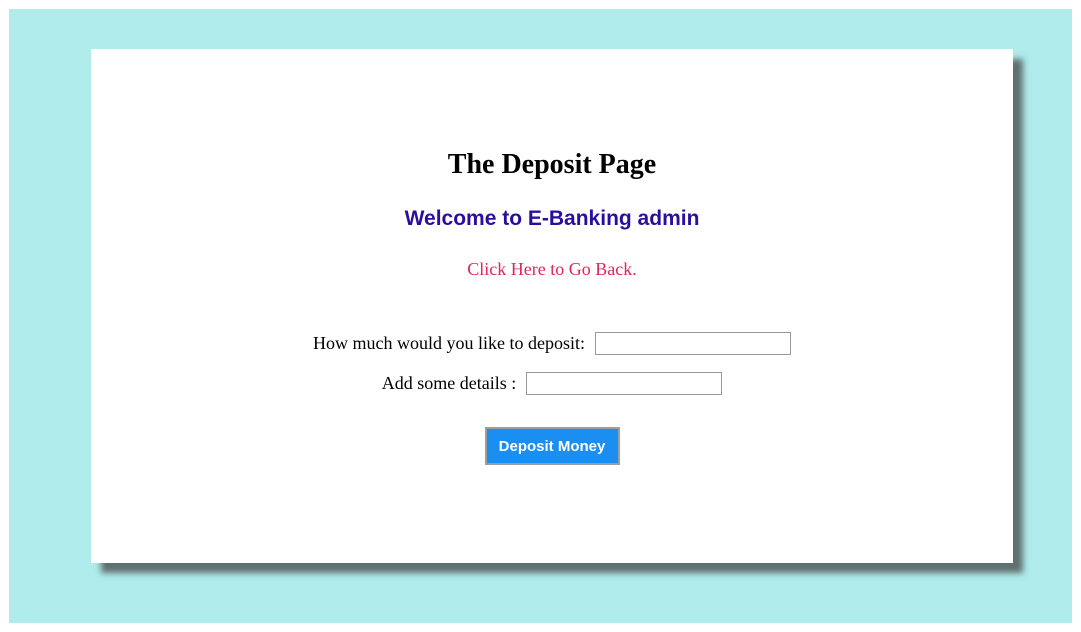 Image resolution: width=1081 pixels, height=632 pixels. I want to click on welcome-message: Welcome to E-Banking admin, so click(552, 218).